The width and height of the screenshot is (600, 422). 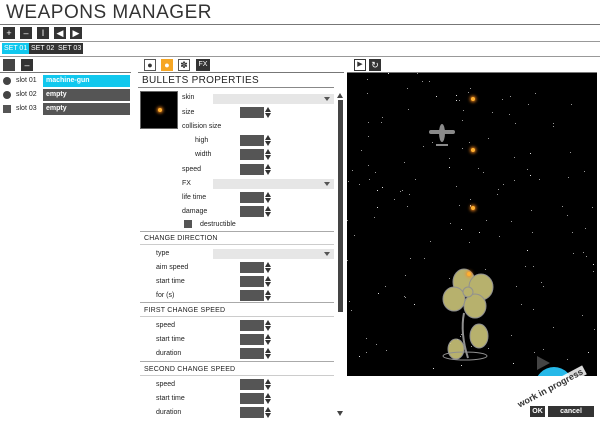 What do you see at coordinates (268, 267) in the screenshot?
I see `aim-speed-stepper` at bounding box center [268, 267].